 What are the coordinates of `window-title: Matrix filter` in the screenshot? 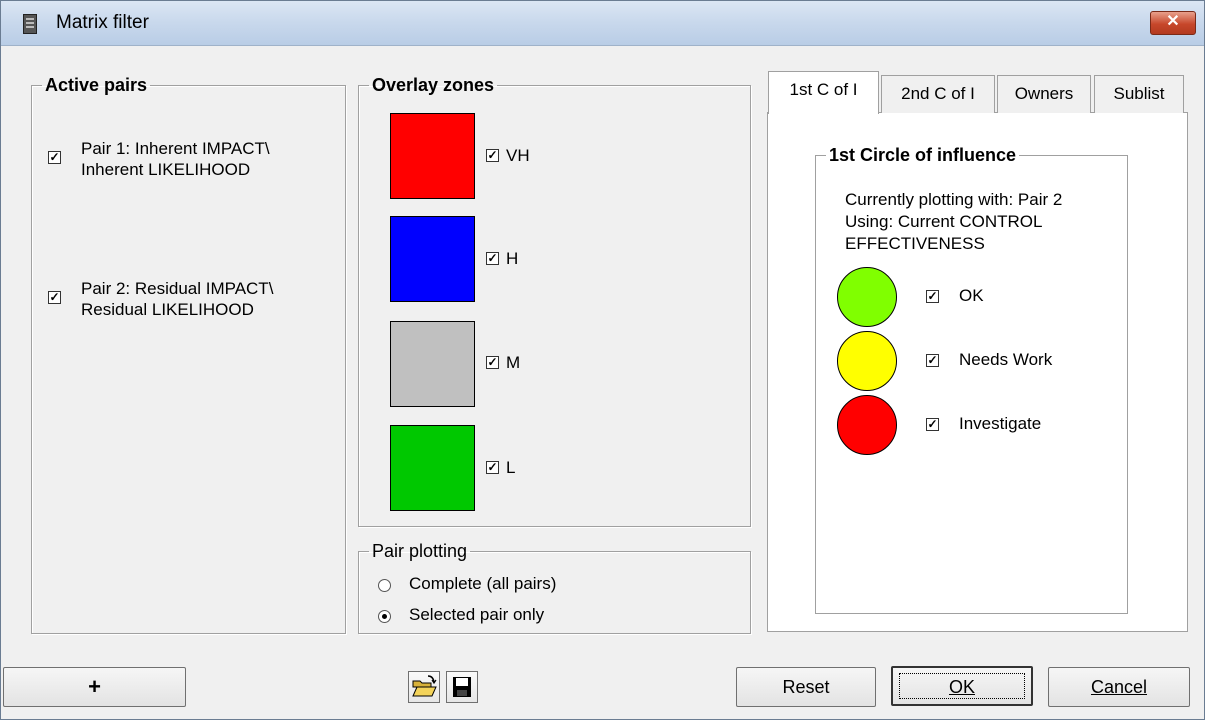 It's located at (102, 22).